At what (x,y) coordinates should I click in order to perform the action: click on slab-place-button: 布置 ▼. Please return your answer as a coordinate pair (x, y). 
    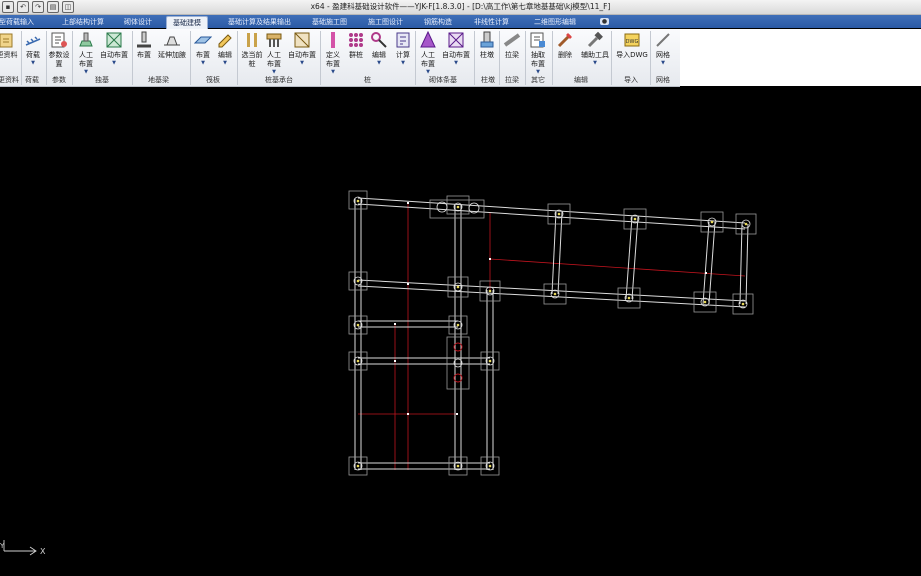
    Looking at the image, I should click on (203, 48).